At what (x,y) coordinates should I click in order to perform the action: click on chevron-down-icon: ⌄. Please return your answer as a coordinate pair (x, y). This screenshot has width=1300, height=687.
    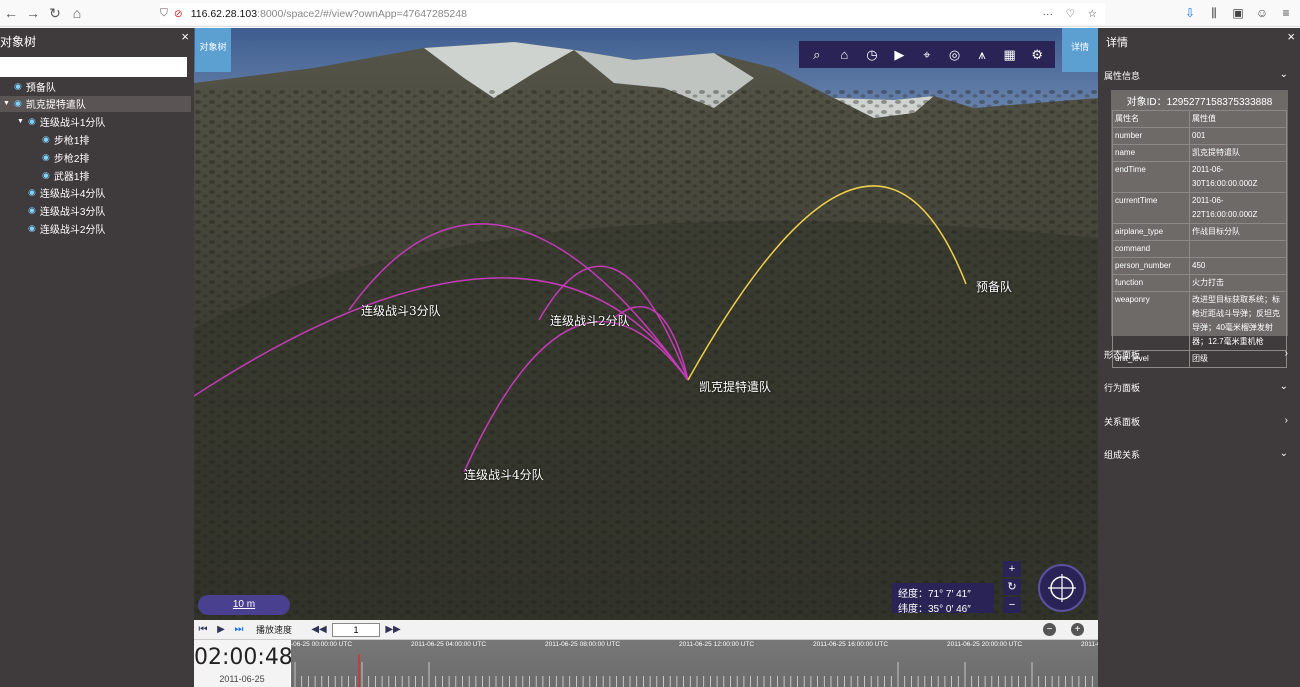
    Looking at the image, I should click on (1283, 74).